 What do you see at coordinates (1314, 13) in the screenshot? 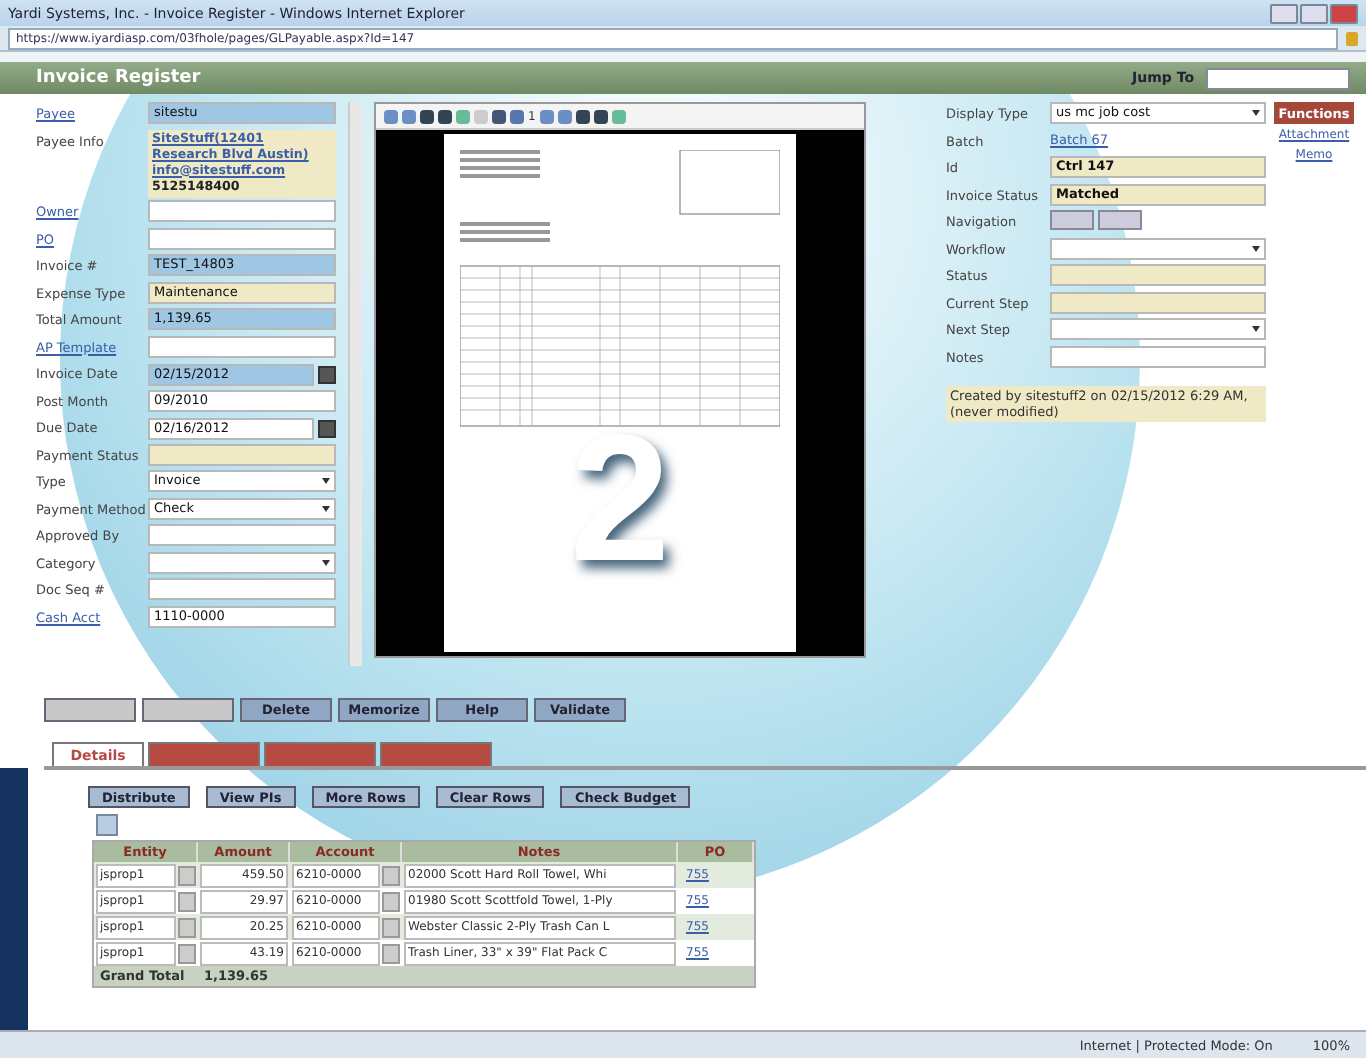
I see `maximize-button` at bounding box center [1314, 13].